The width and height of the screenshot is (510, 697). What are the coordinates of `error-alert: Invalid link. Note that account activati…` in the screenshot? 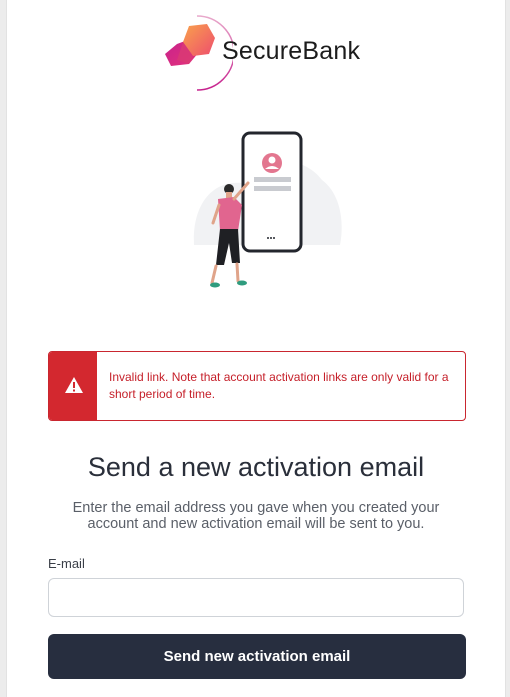 It's located at (257, 386).